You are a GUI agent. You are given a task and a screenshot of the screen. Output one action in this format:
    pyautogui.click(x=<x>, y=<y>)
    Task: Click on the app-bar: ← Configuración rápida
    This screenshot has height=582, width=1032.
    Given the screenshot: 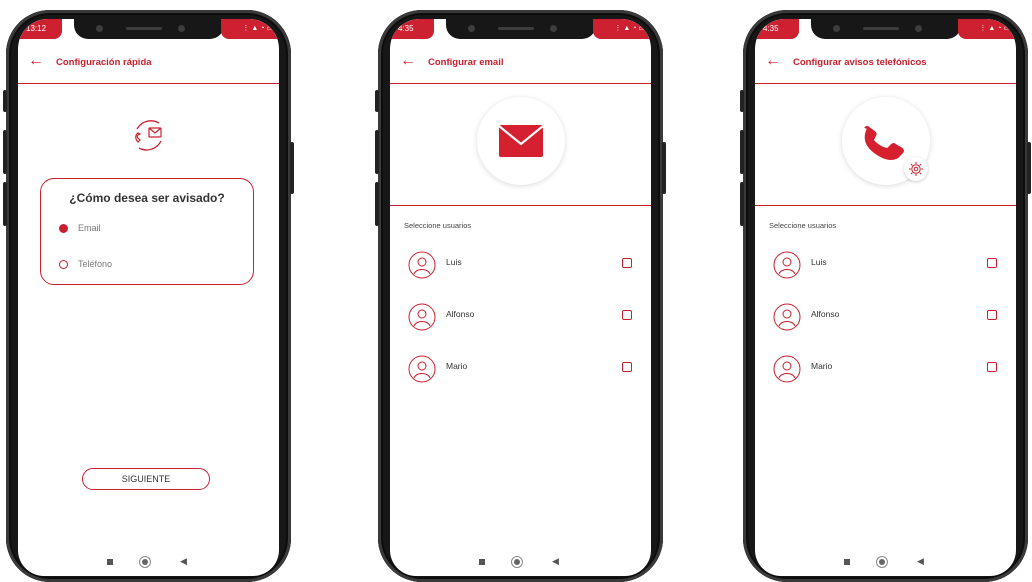 What is the action you would take?
    pyautogui.click(x=148, y=64)
    